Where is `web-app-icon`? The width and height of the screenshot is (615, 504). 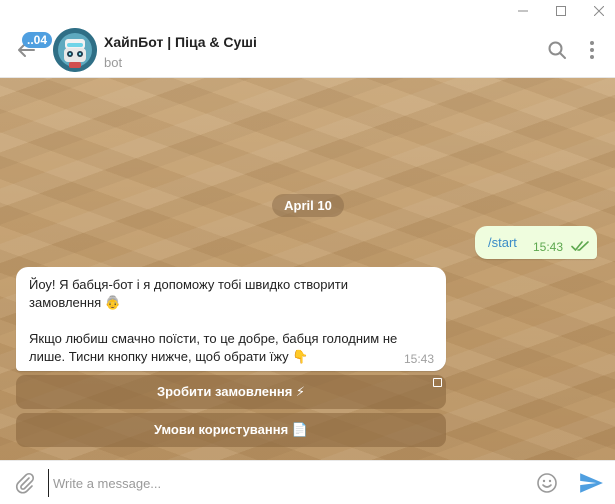 web-app-icon is located at coordinates (437, 382).